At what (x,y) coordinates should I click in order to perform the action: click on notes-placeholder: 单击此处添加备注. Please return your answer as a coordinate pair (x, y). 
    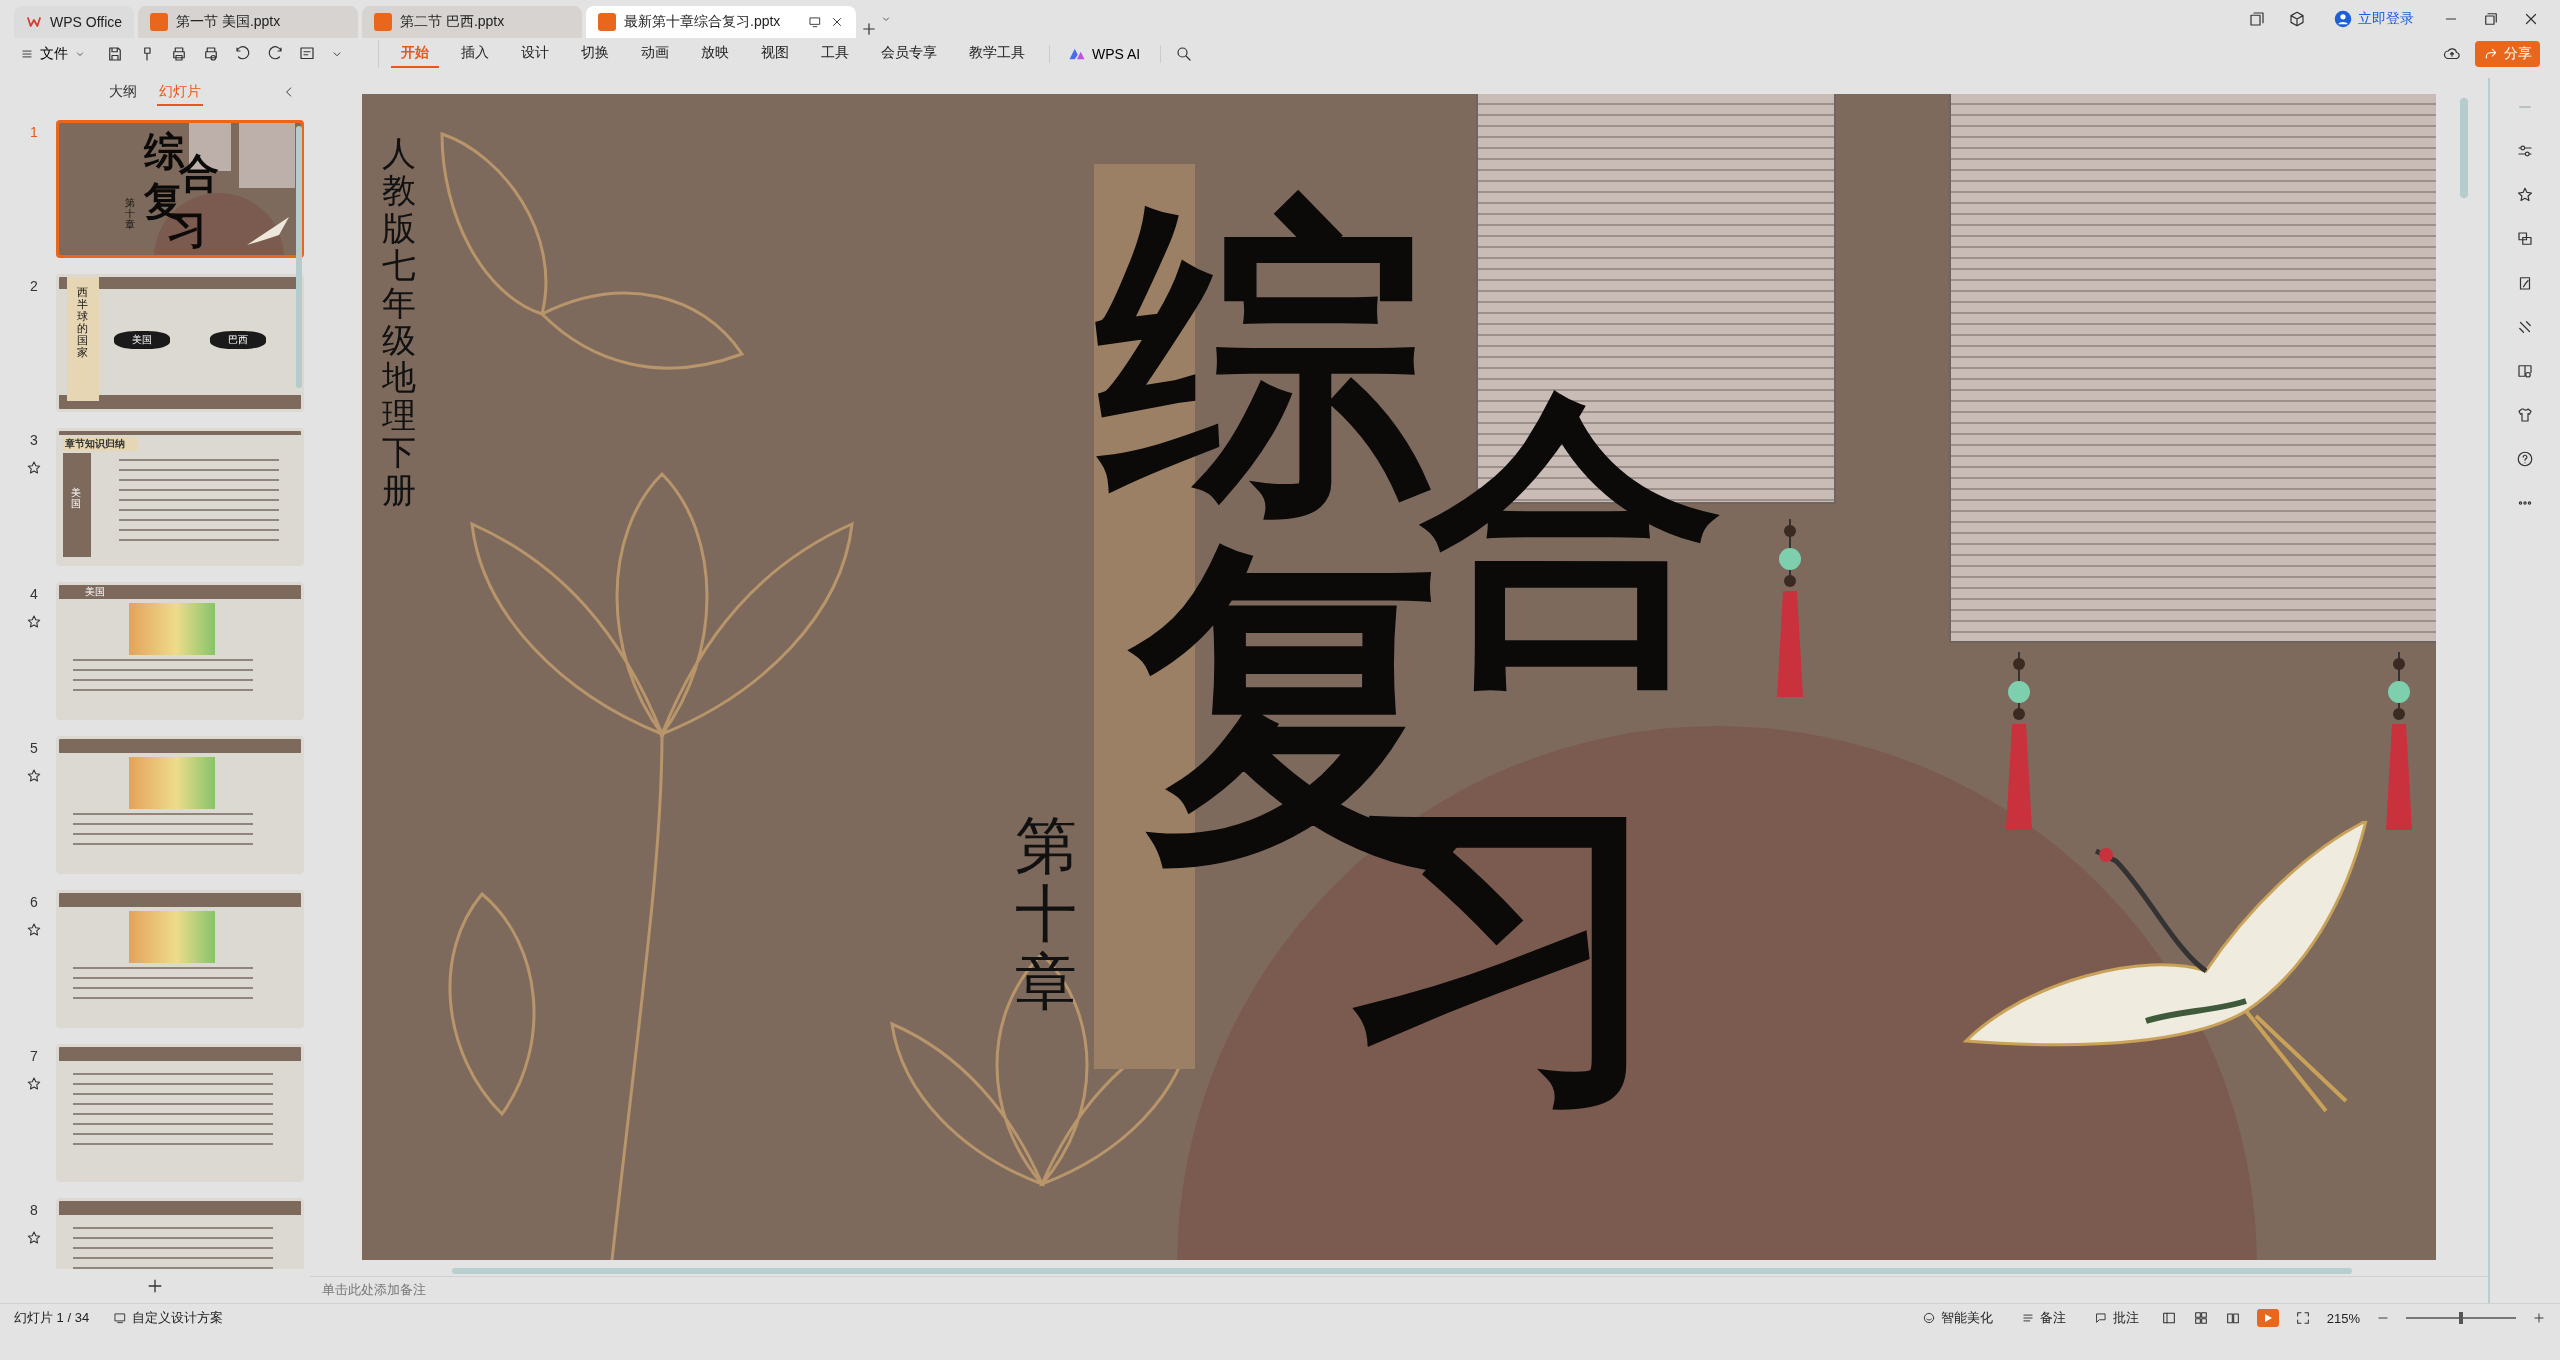
    Looking at the image, I should click on (374, 1289).